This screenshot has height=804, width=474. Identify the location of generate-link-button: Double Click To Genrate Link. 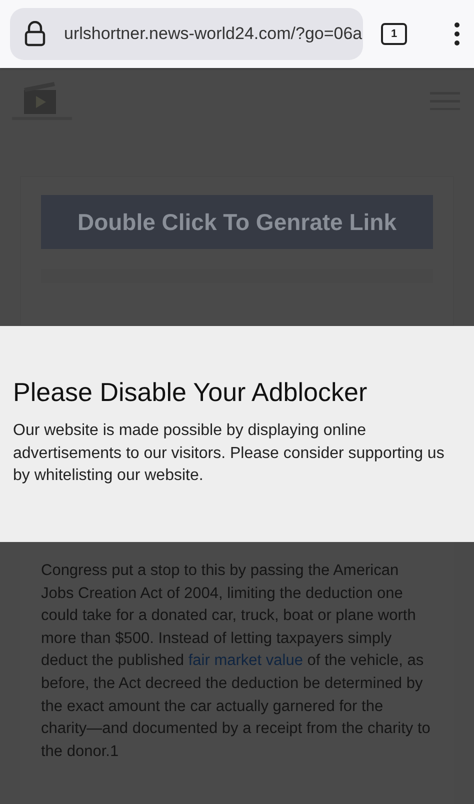
(237, 222).